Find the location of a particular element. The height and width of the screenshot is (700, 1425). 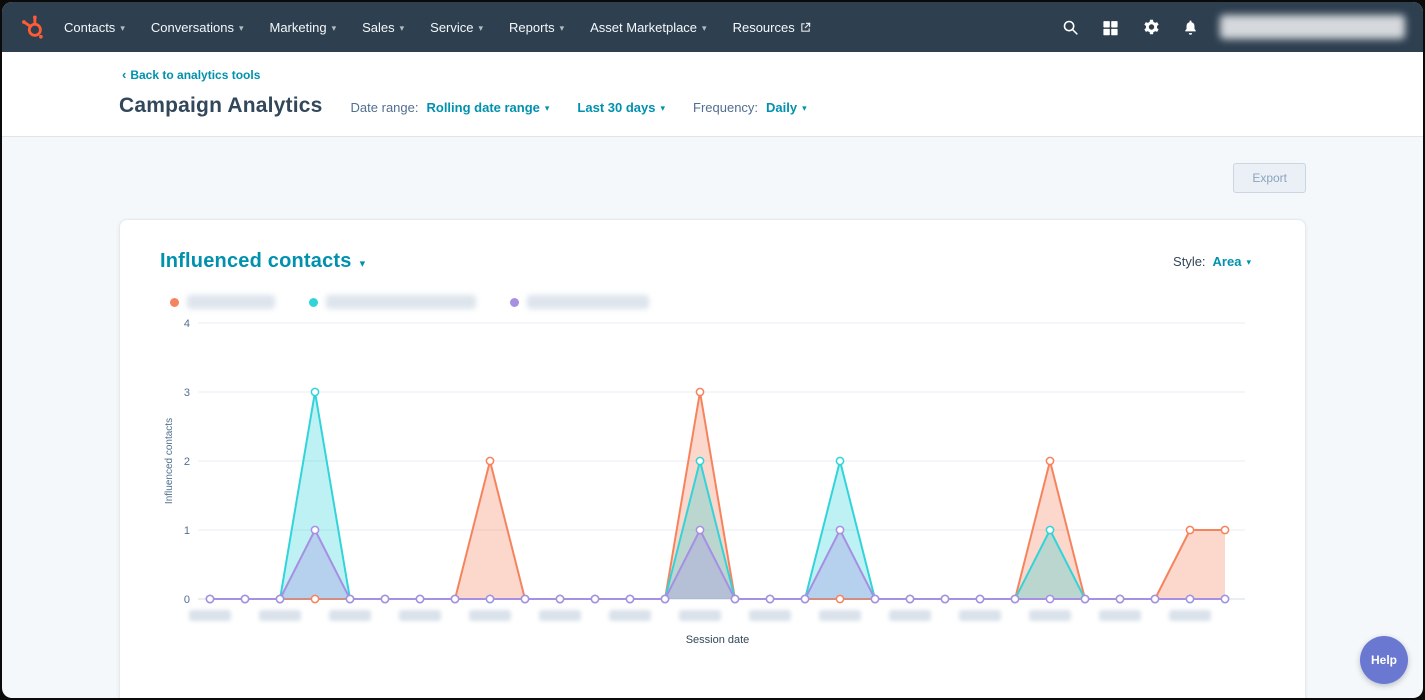

help-button: Help is located at coordinates (1384, 660).